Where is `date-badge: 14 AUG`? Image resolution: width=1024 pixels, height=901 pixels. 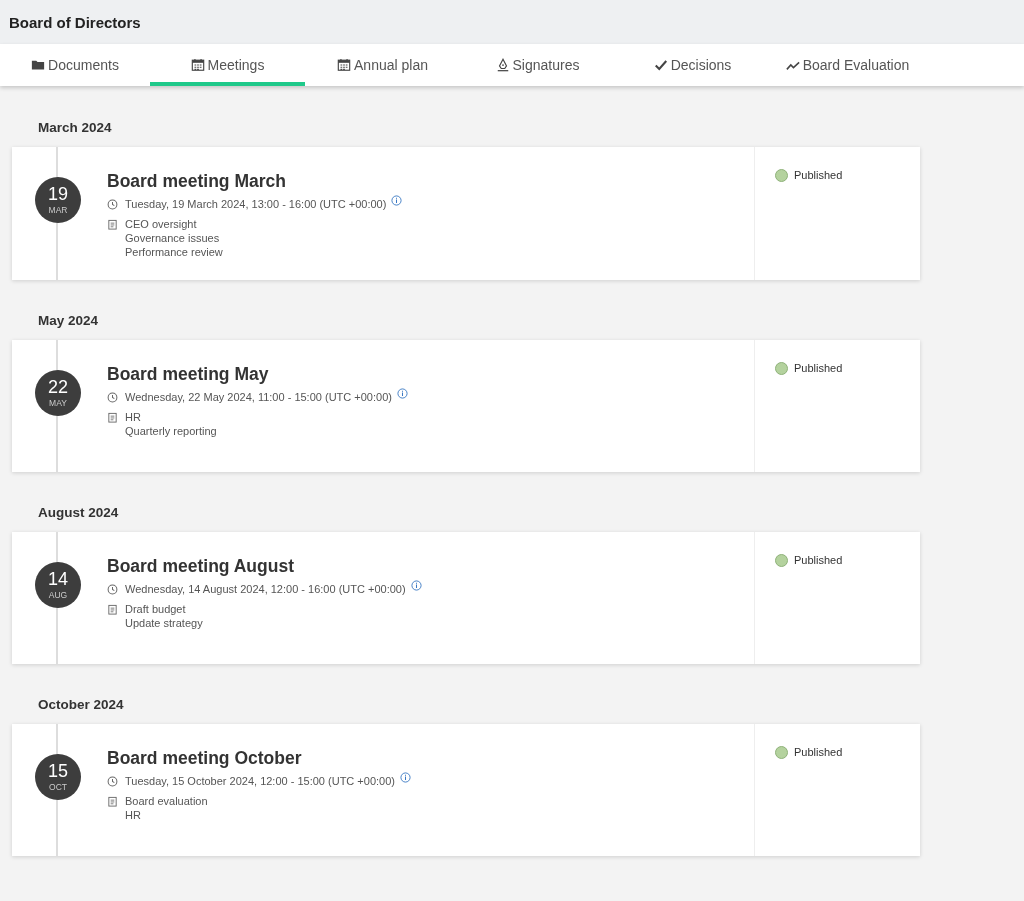 date-badge: 14 AUG is located at coordinates (58, 585).